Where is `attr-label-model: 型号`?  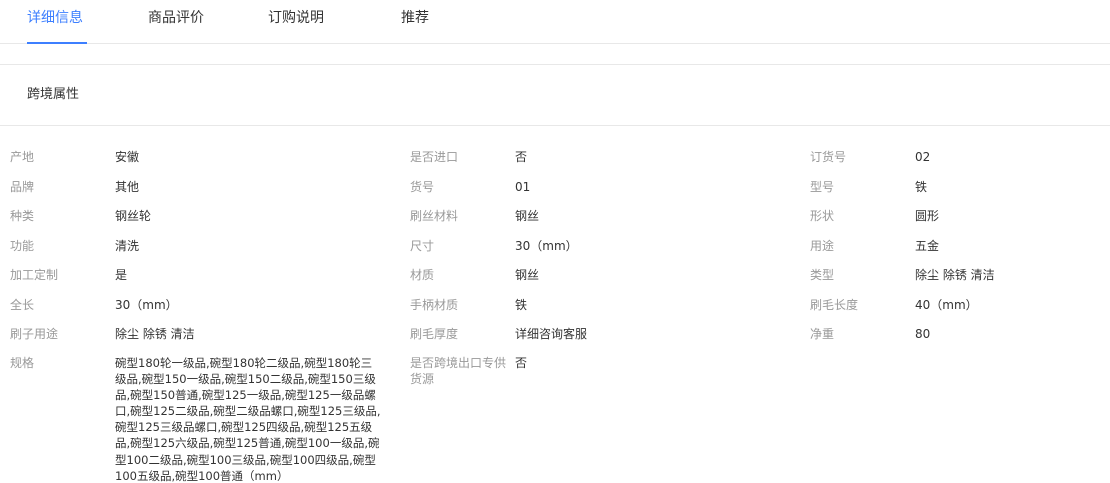 attr-label-model: 型号 is located at coordinates (822, 187).